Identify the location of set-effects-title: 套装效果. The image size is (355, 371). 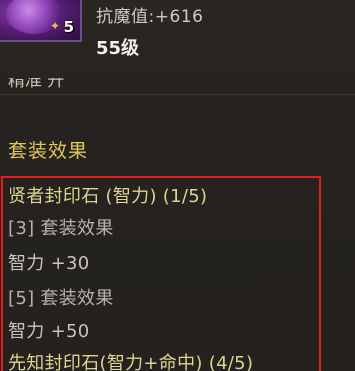
(48, 151).